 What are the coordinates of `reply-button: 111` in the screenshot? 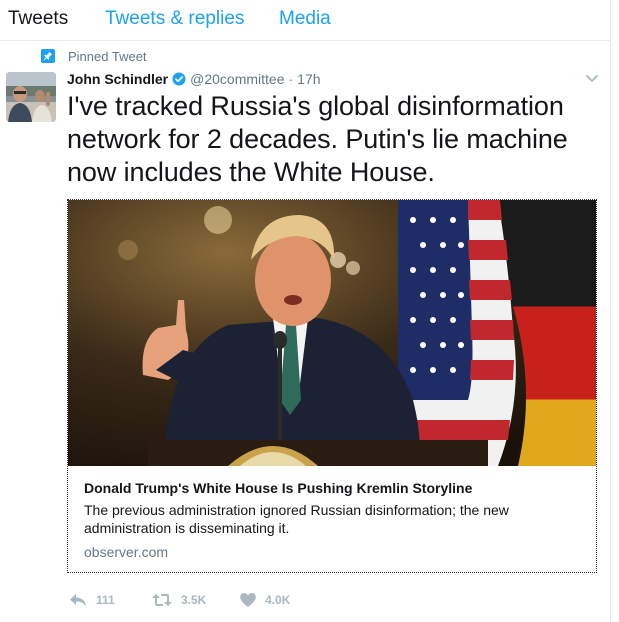 It's located at (91, 600).